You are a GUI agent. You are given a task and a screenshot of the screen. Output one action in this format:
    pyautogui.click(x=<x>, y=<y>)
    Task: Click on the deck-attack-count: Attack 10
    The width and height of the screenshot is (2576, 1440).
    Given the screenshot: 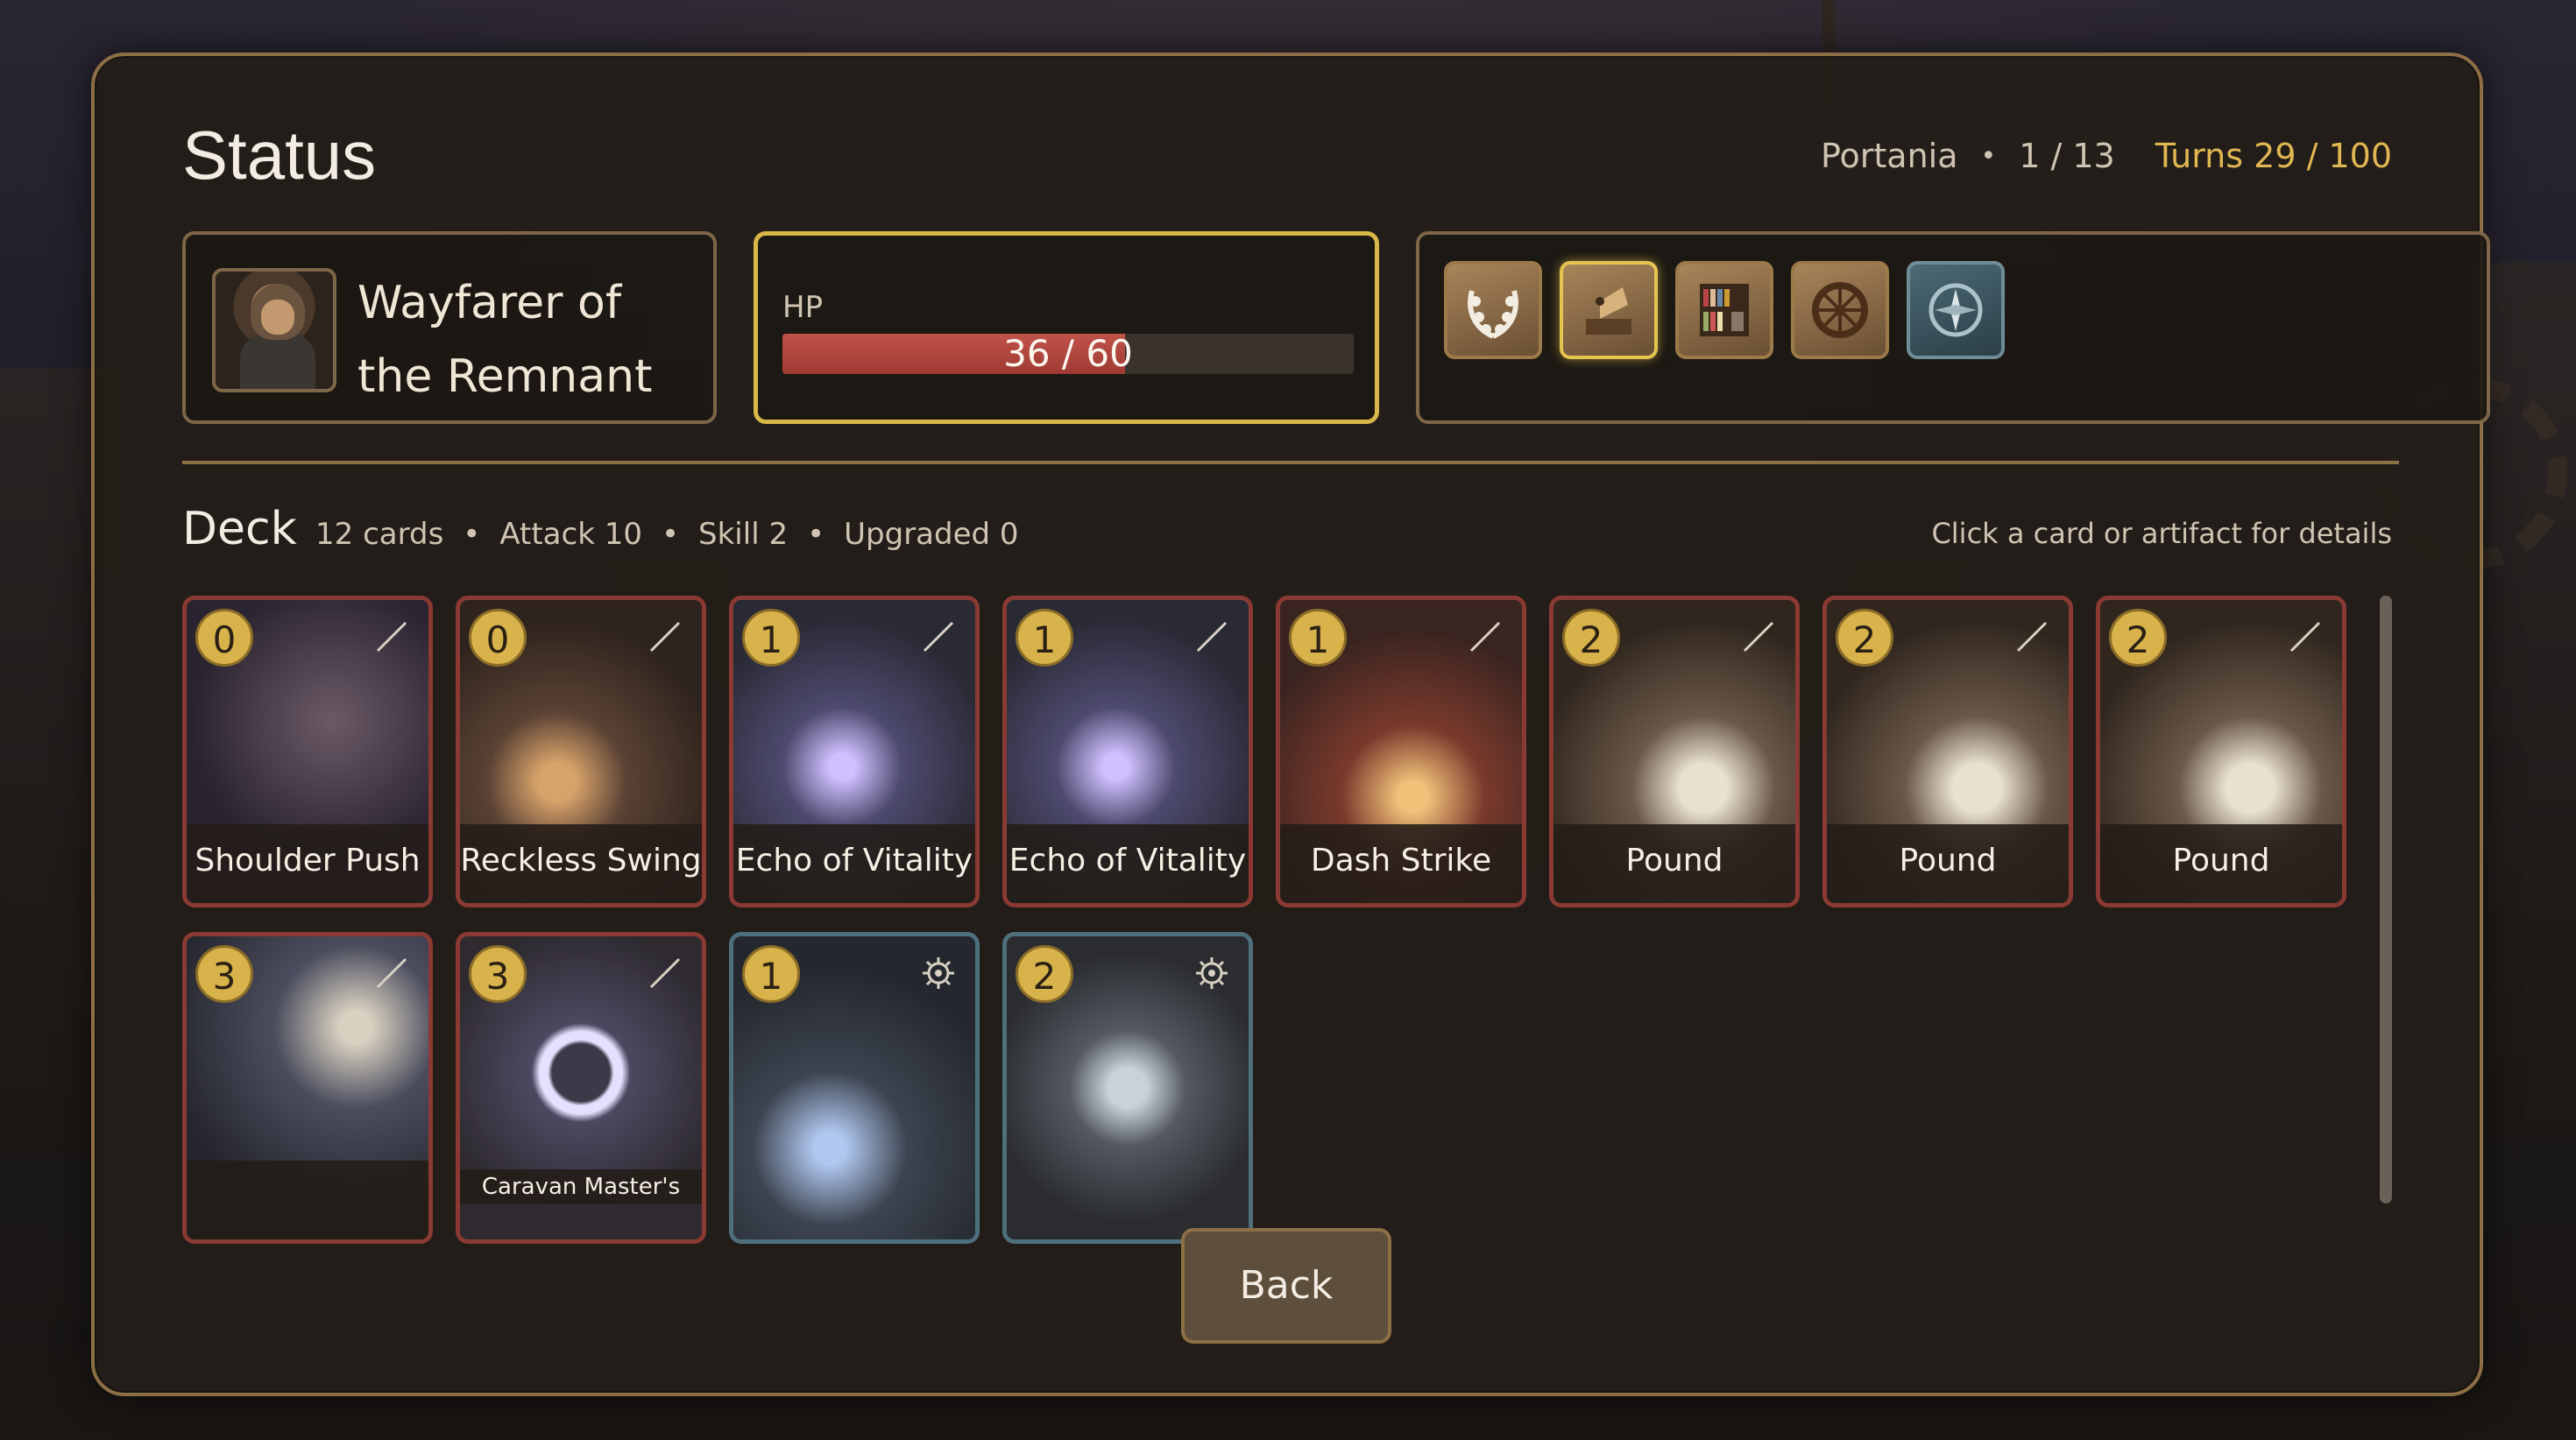 What is the action you would take?
    pyautogui.click(x=570, y=534)
    